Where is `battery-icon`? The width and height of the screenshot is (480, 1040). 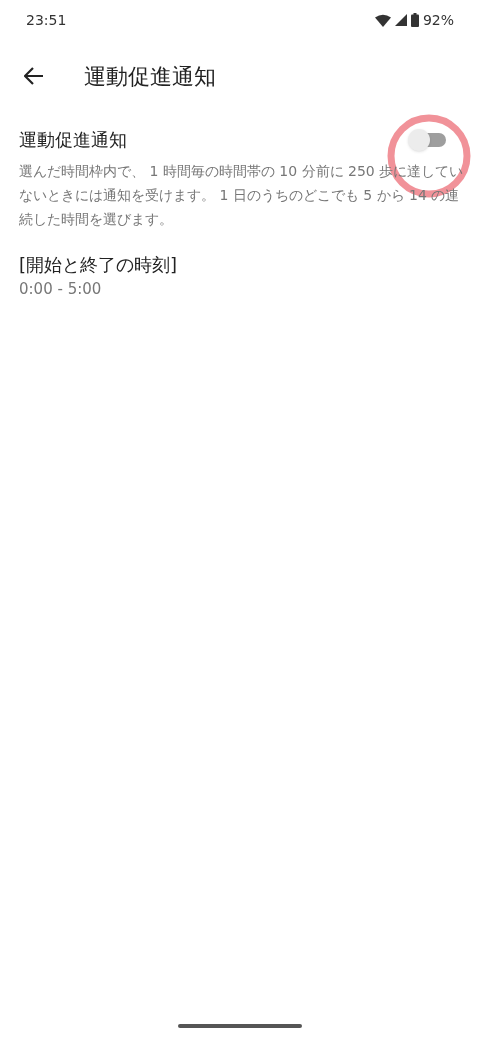 battery-icon is located at coordinates (414, 20).